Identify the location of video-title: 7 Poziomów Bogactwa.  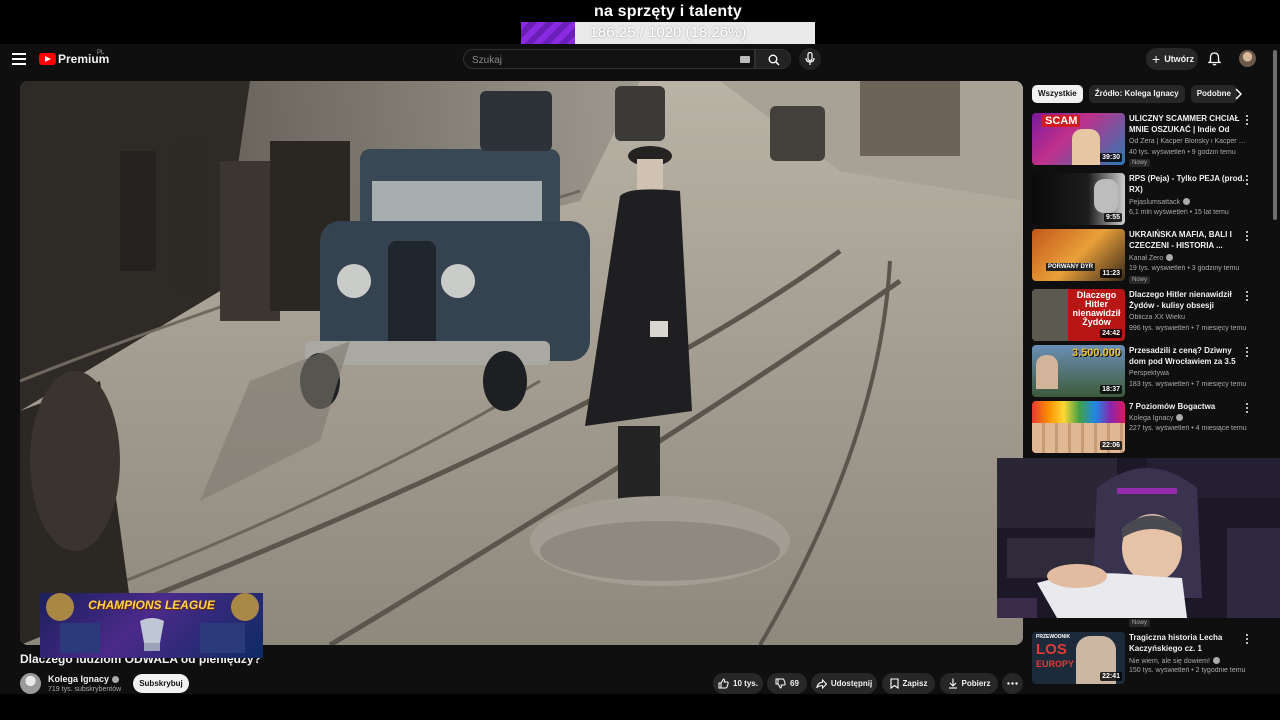
(1172, 406).